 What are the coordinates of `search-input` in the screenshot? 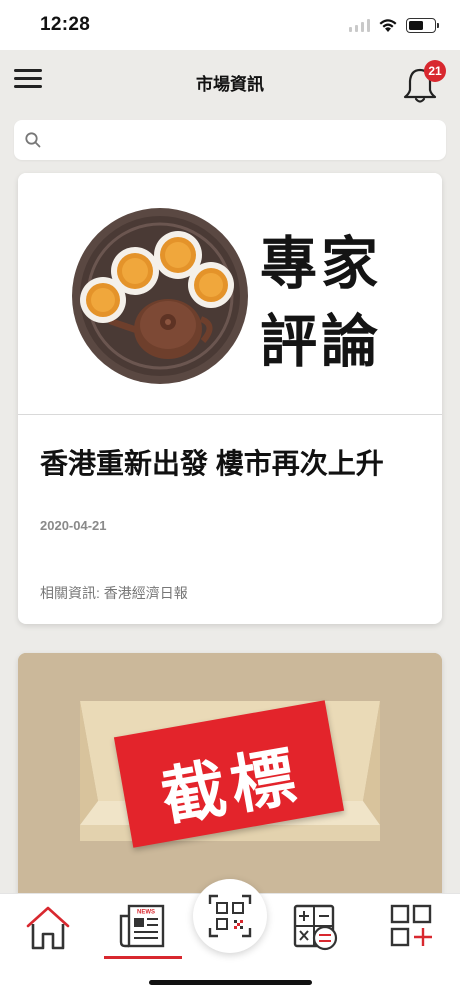 It's located at (243, 140).